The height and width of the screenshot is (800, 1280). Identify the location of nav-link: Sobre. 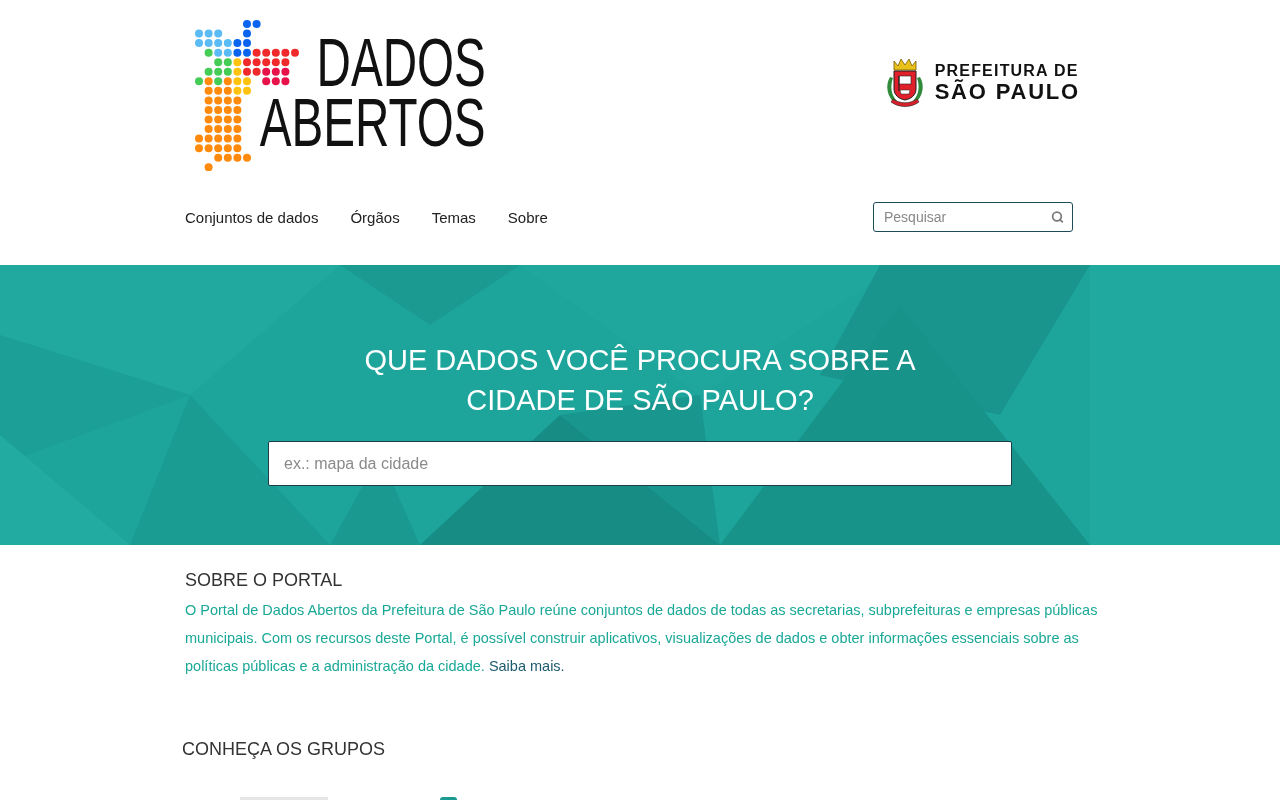
(527, 217).